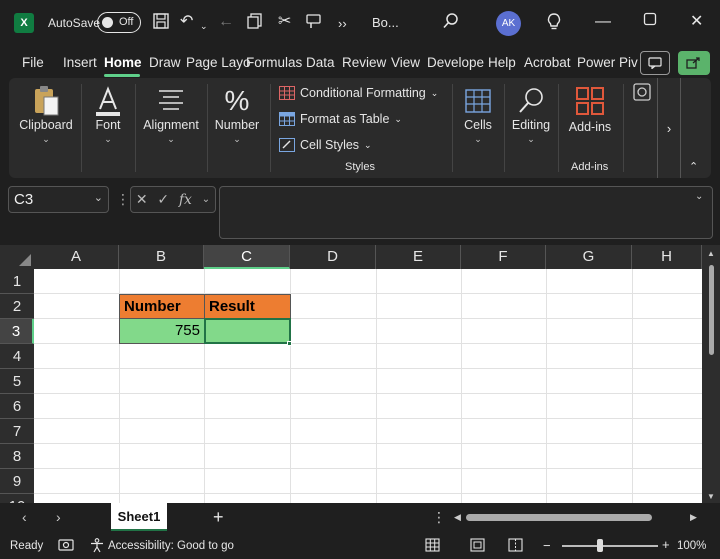  I want to click on format-as-table-button: Format as Table ⌄, so click(340, 119).